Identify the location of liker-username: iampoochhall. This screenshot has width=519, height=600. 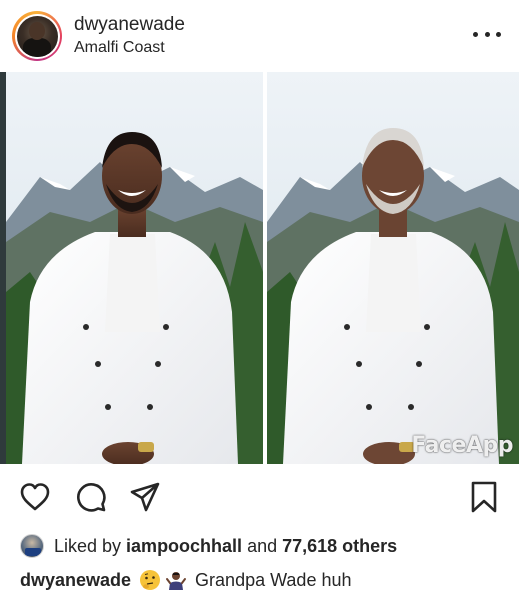
(184, 546).